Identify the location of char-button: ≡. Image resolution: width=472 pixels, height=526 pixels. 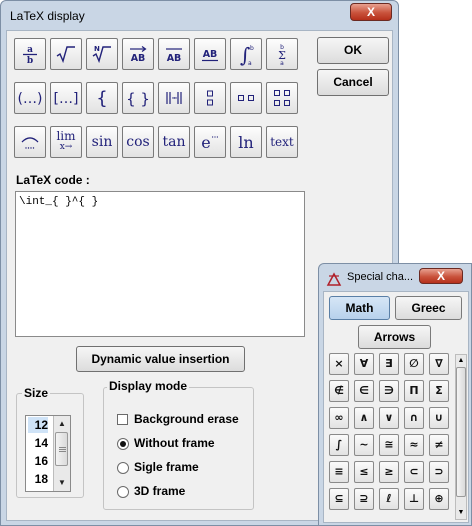
(339, 472).